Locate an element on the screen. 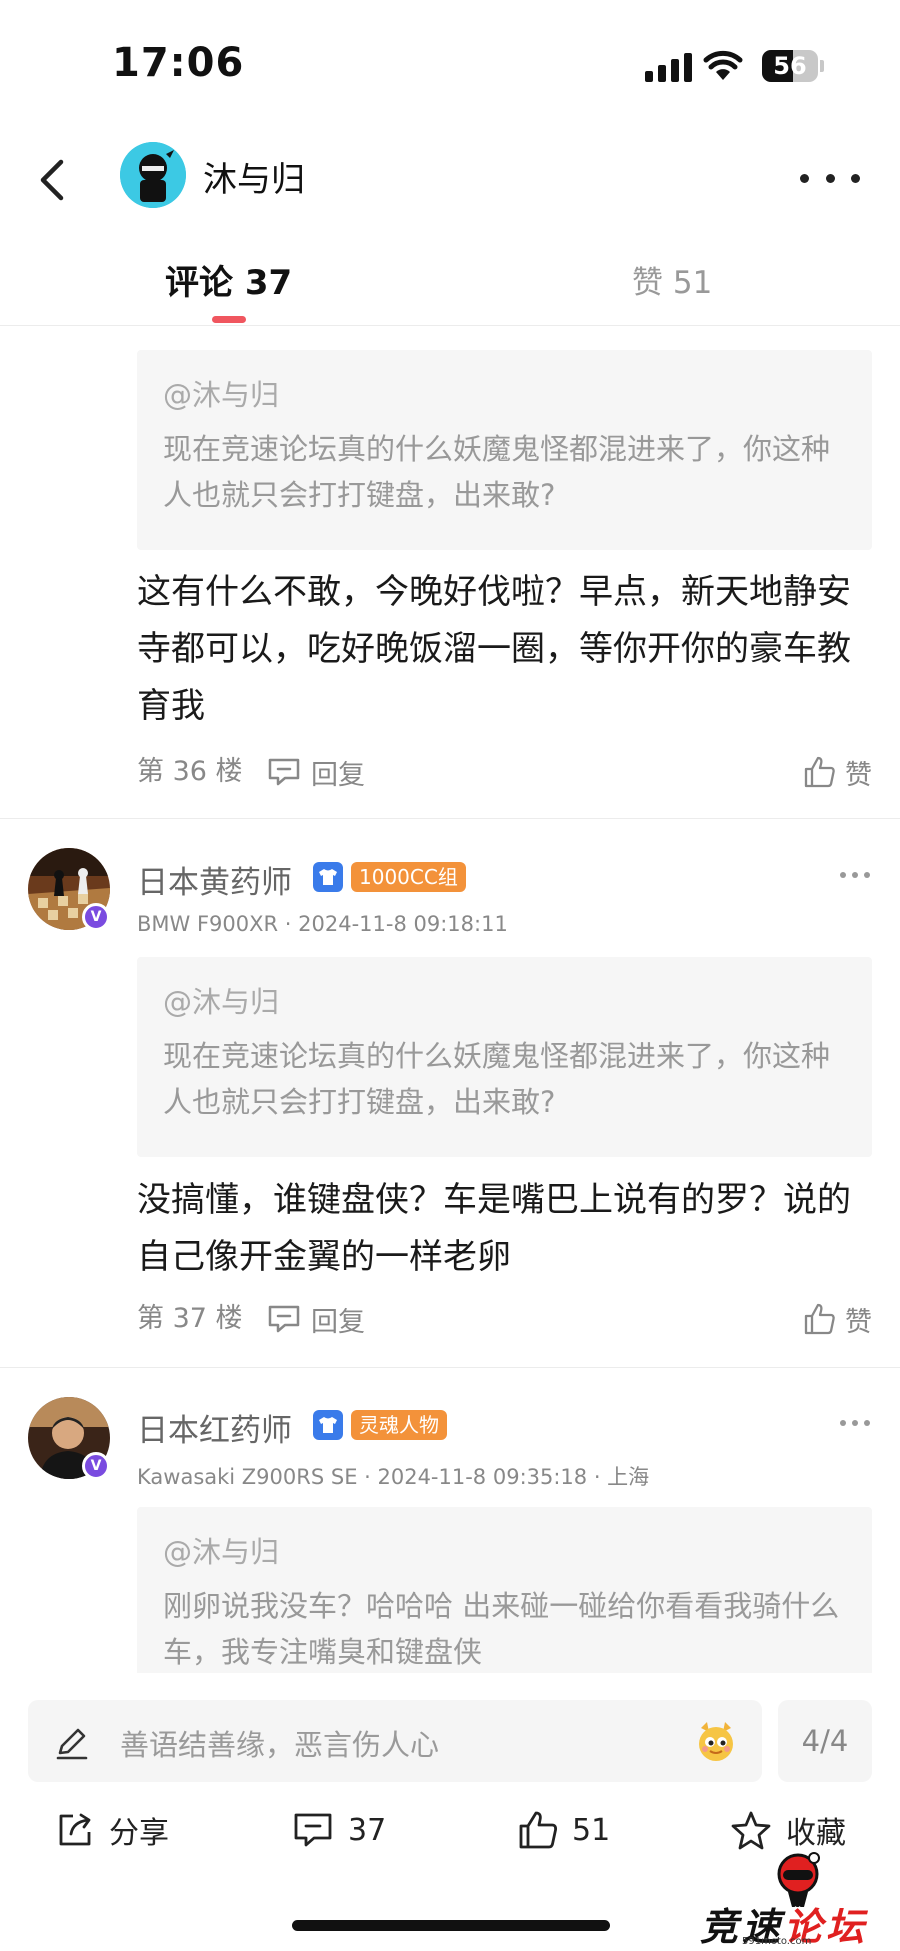 Image resolution: width=900 pixels, height=1951 pixels. favorite-button: 收藏 is located at coordinates (788, 1830).